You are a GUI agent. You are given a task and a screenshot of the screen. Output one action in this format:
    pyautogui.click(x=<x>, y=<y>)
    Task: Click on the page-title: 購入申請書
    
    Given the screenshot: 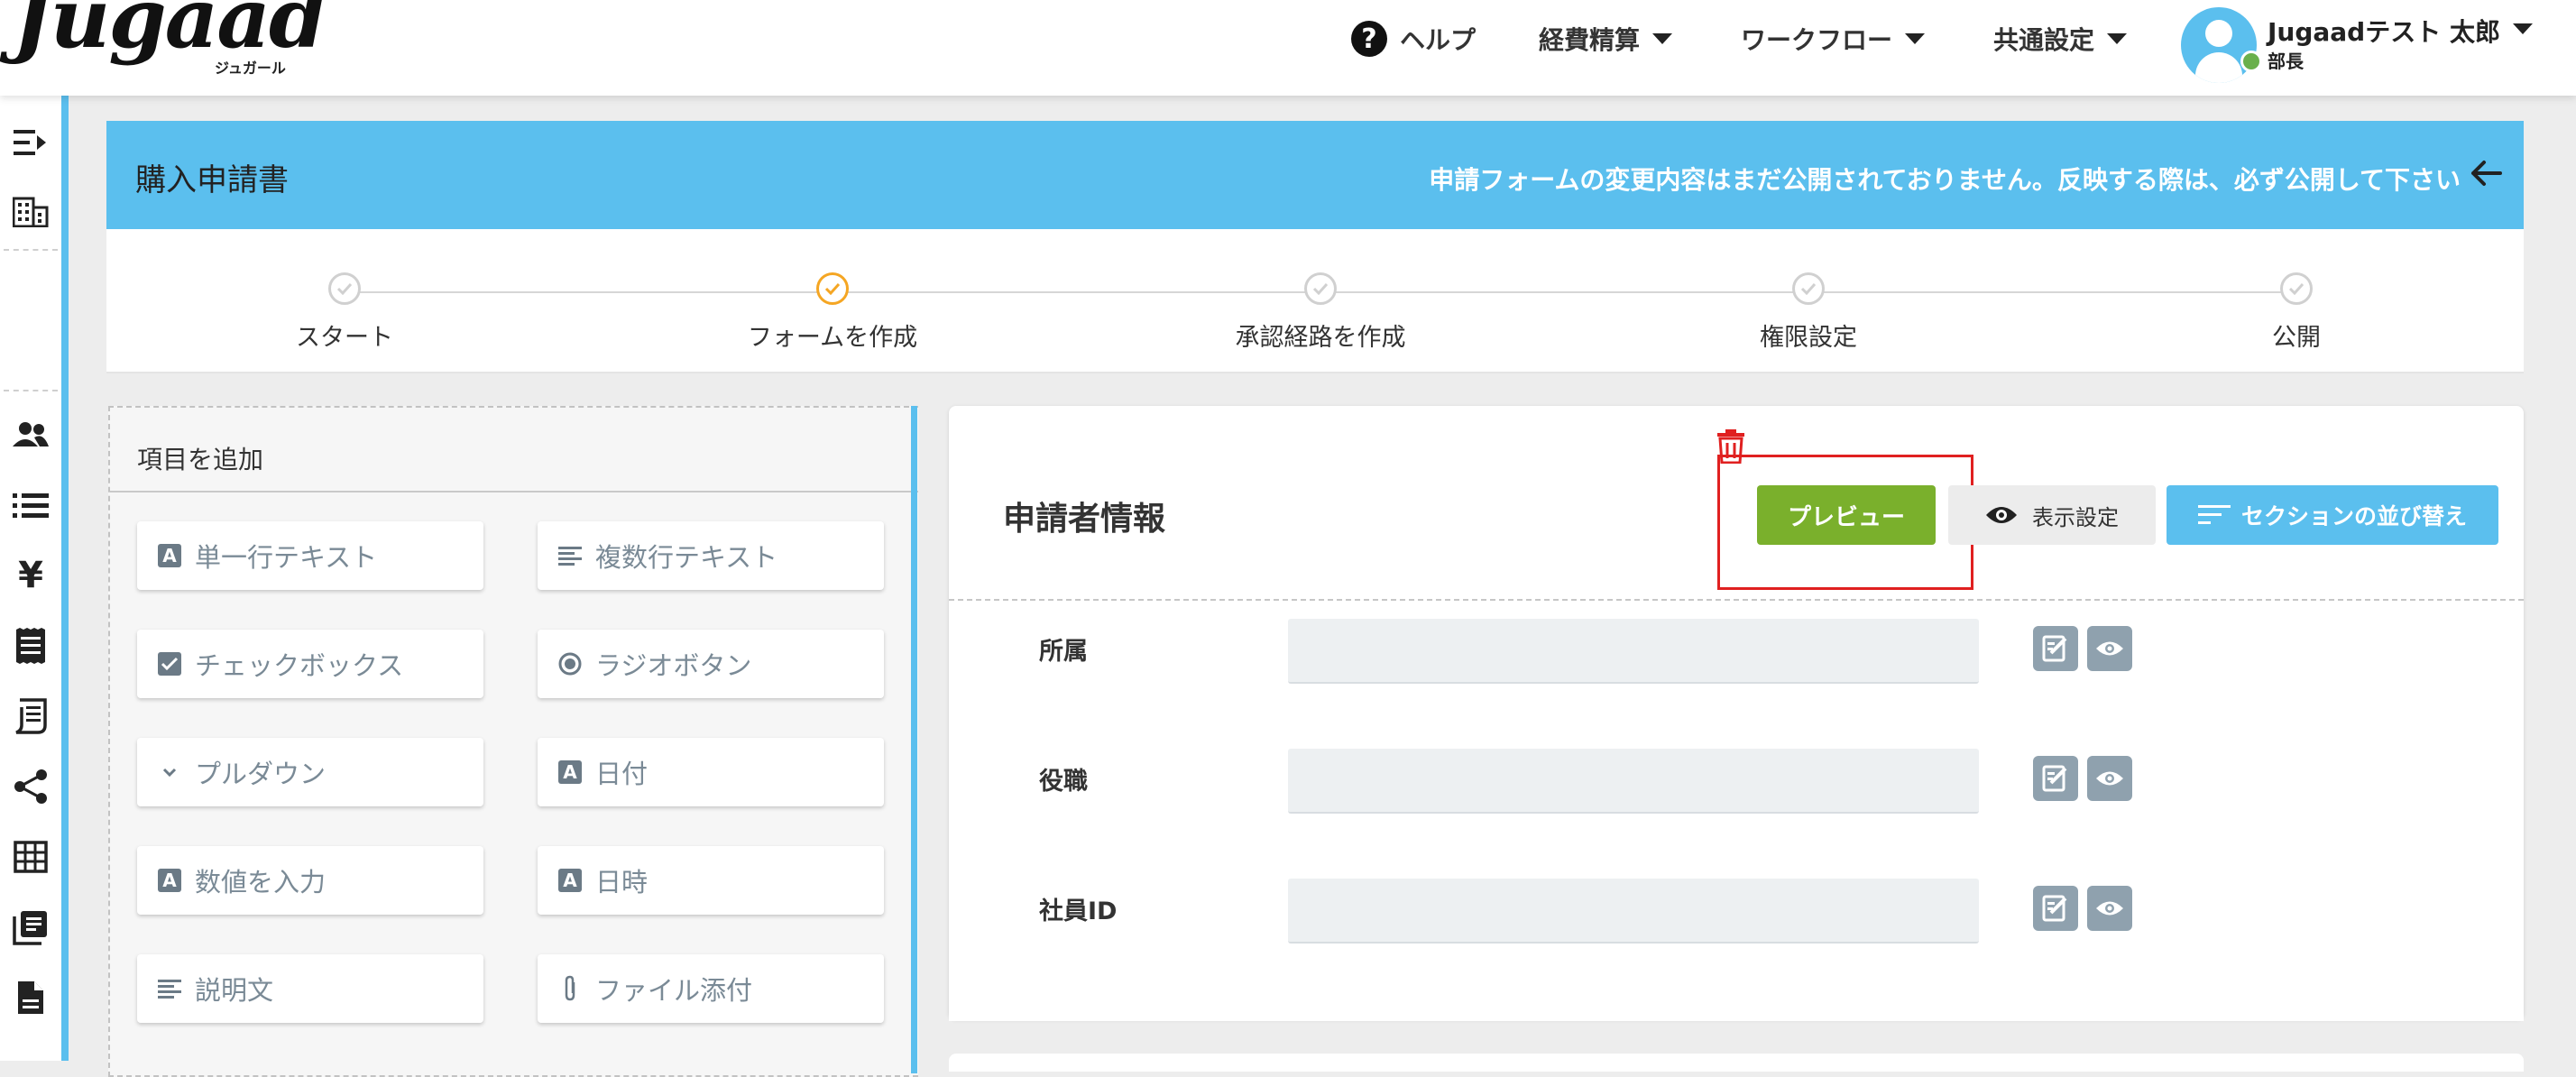 What is the action you would take?
    pyautogui.click(x=212, y=180)
    